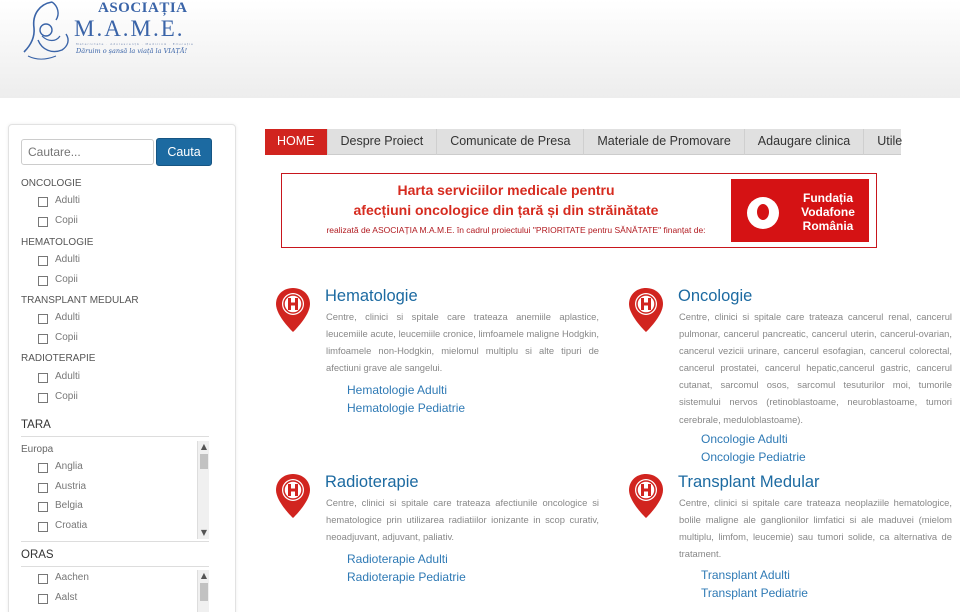 Image resolution: width=960 pixels, height=612 pixels. What do you see at coordinates (87, 152) in the screenshot?
I see `search-input` at bounding box center [87, 152].